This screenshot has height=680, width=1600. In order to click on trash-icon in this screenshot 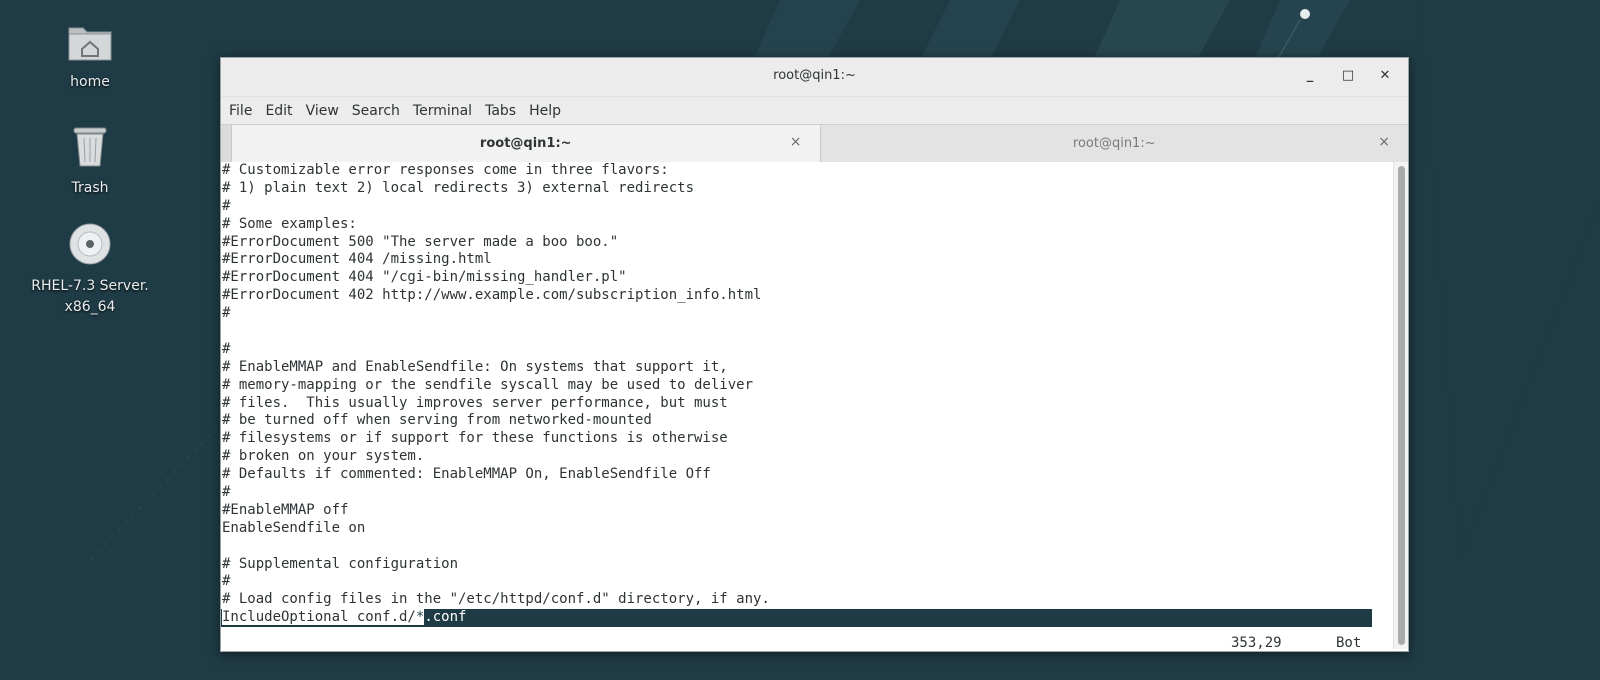, I will do `click(90, 148)`.